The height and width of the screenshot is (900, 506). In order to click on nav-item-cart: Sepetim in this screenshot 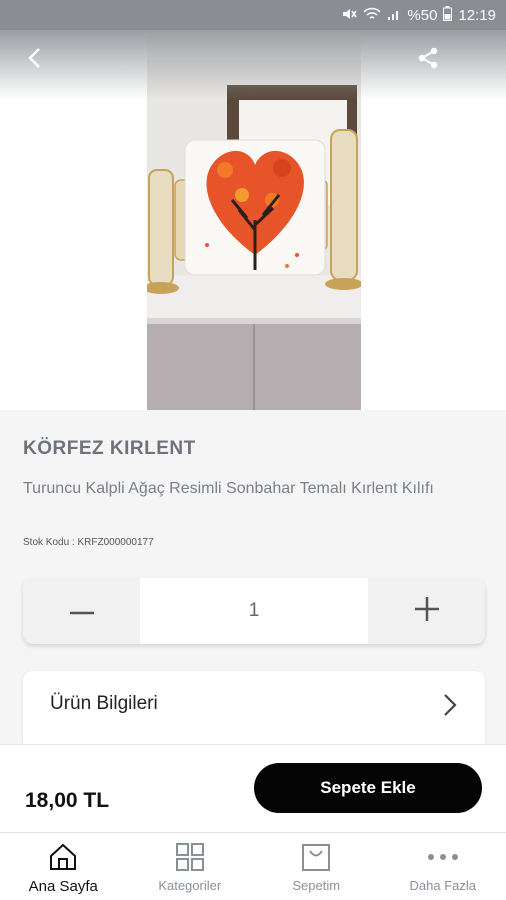, I will do `click(316, 866)`.